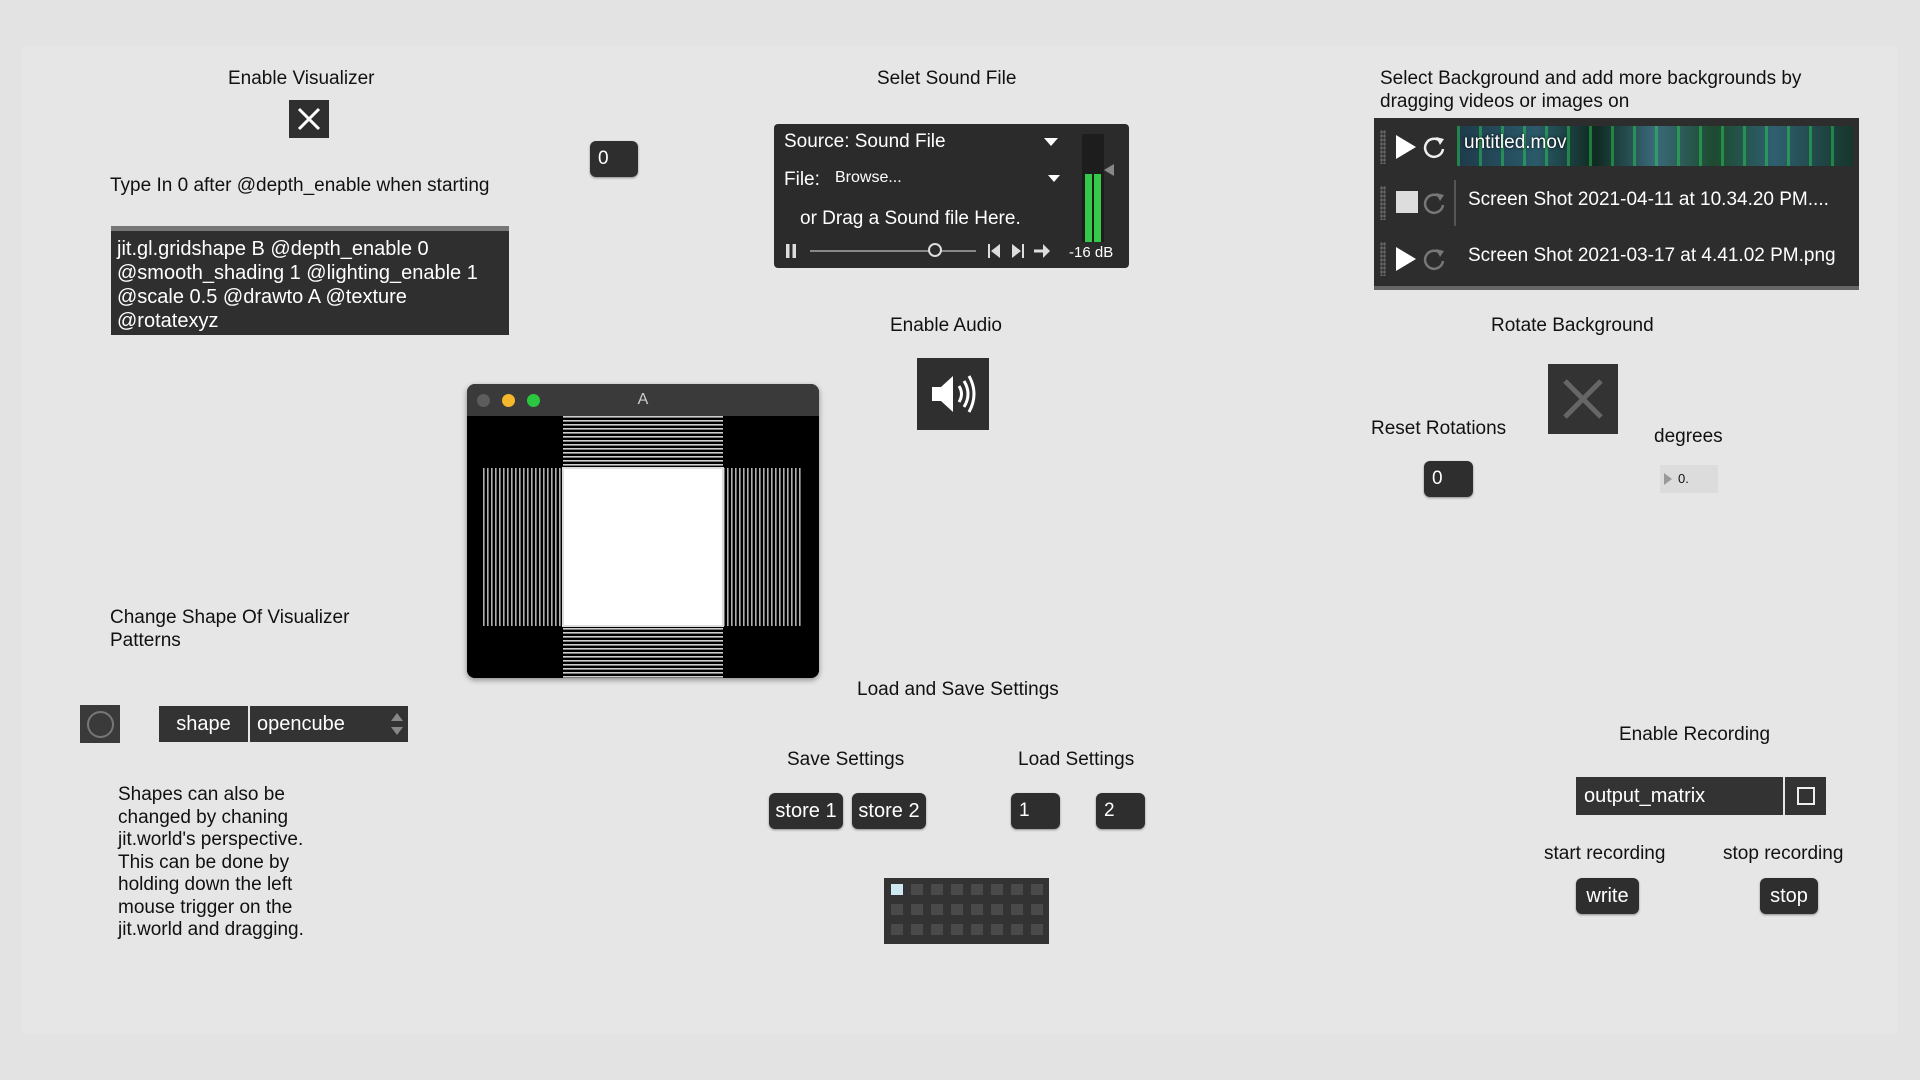 Image resolution: width=1920 pixels, height=1080 pixels. Describe the element at coordinates (1448, 479) in the screenshot. I see `reset-rotations-number: 0` at that location.